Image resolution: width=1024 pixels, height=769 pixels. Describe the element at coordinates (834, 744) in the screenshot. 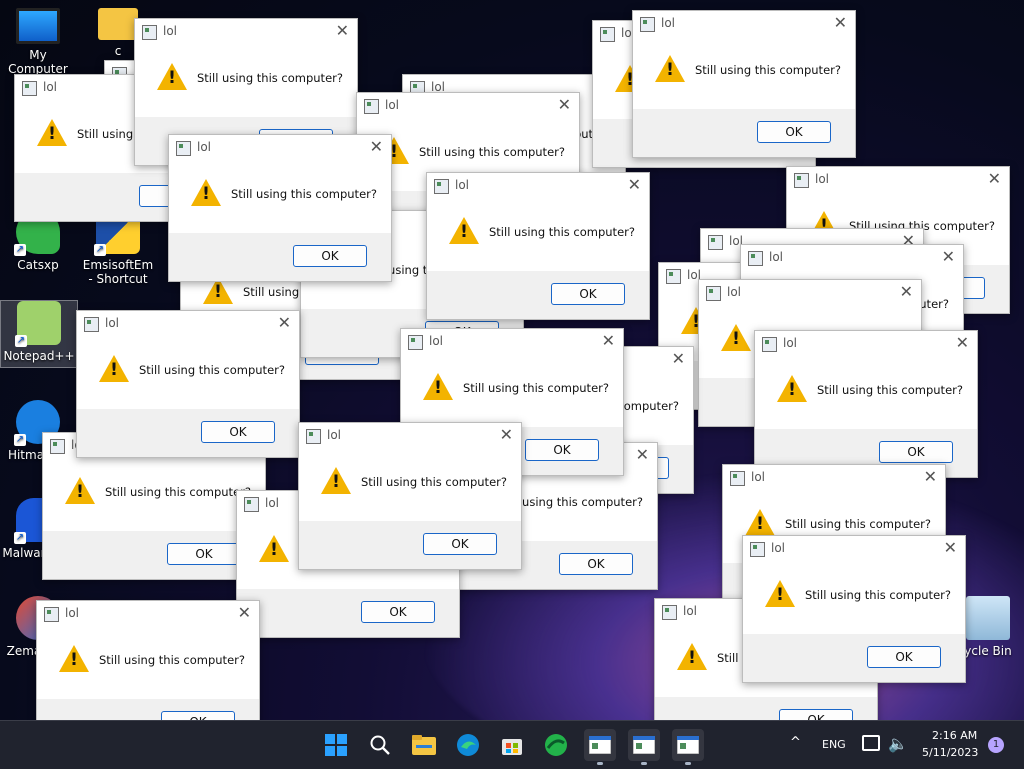

I see `language-indicator: ENG` at that location.